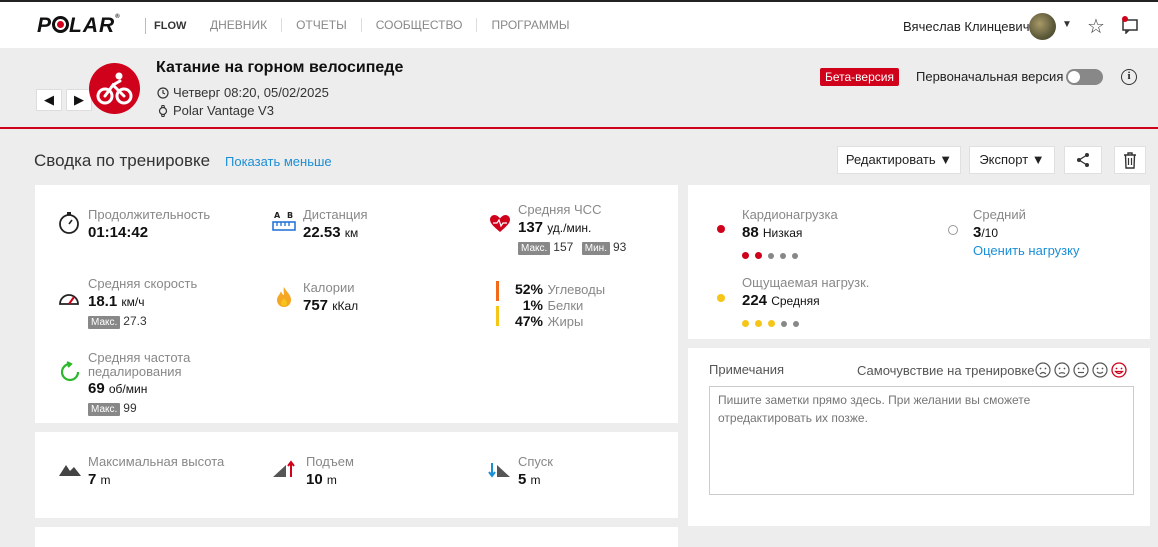  I want to click on heart-icon, so click(500, 223).